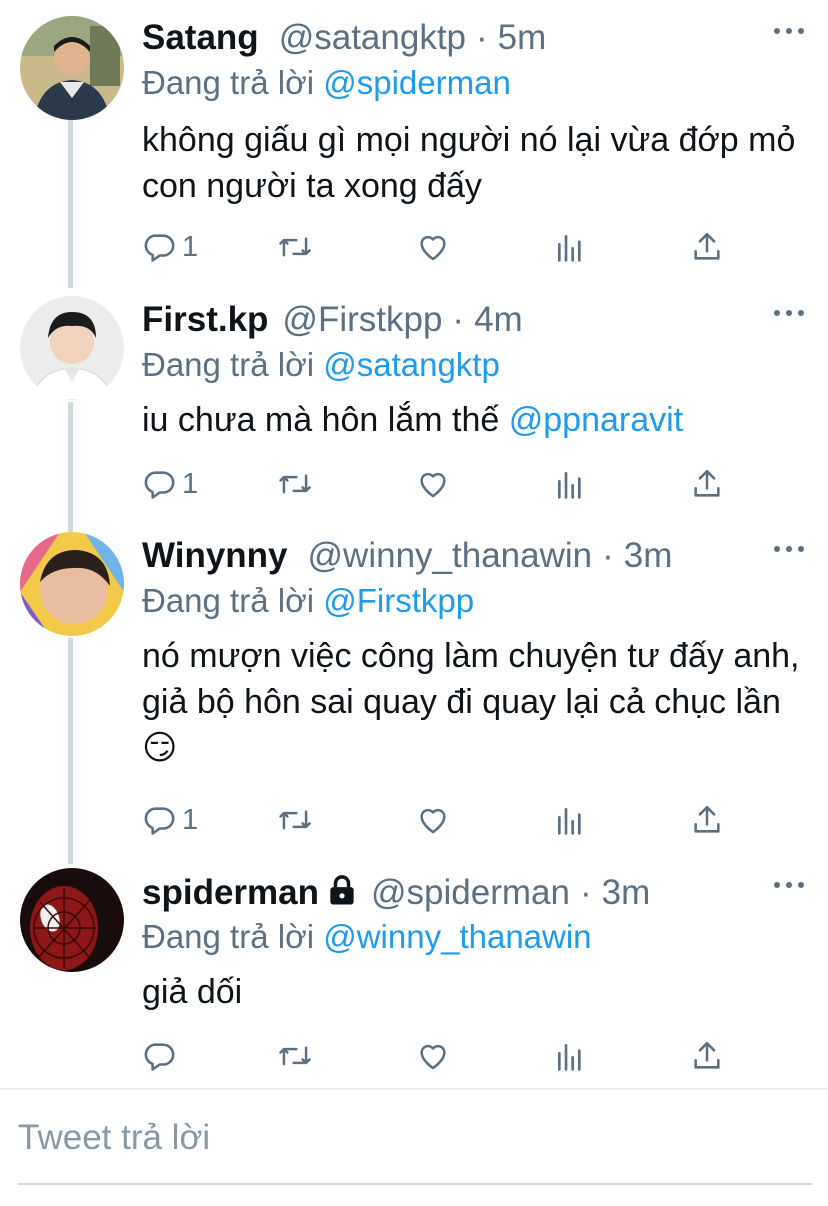 The image size is (828, 1206). Describe the element at coordinates (342, 894) in the screenshot. I see `lock-icon` at that location.